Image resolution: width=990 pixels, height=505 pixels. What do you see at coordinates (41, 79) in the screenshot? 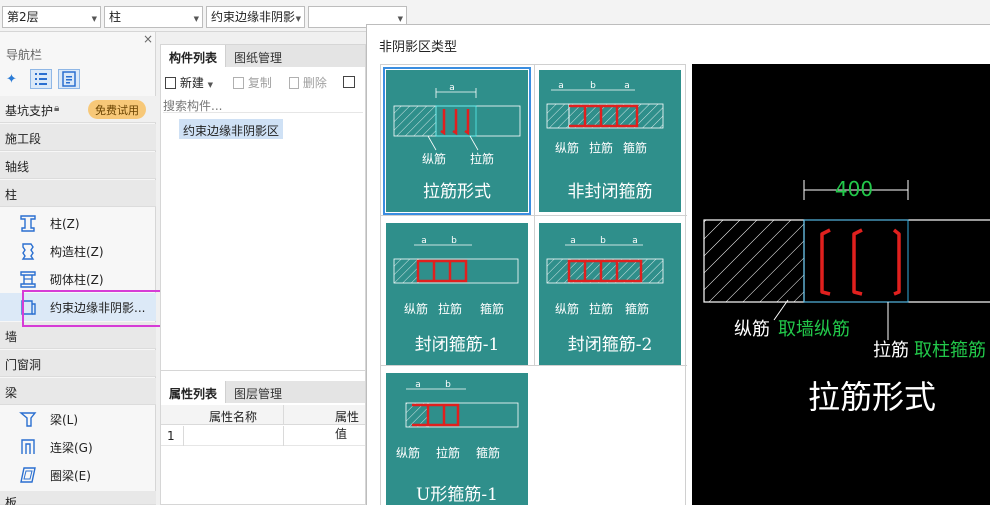
I see `list-view-icon` at bounding box center [41, 79].